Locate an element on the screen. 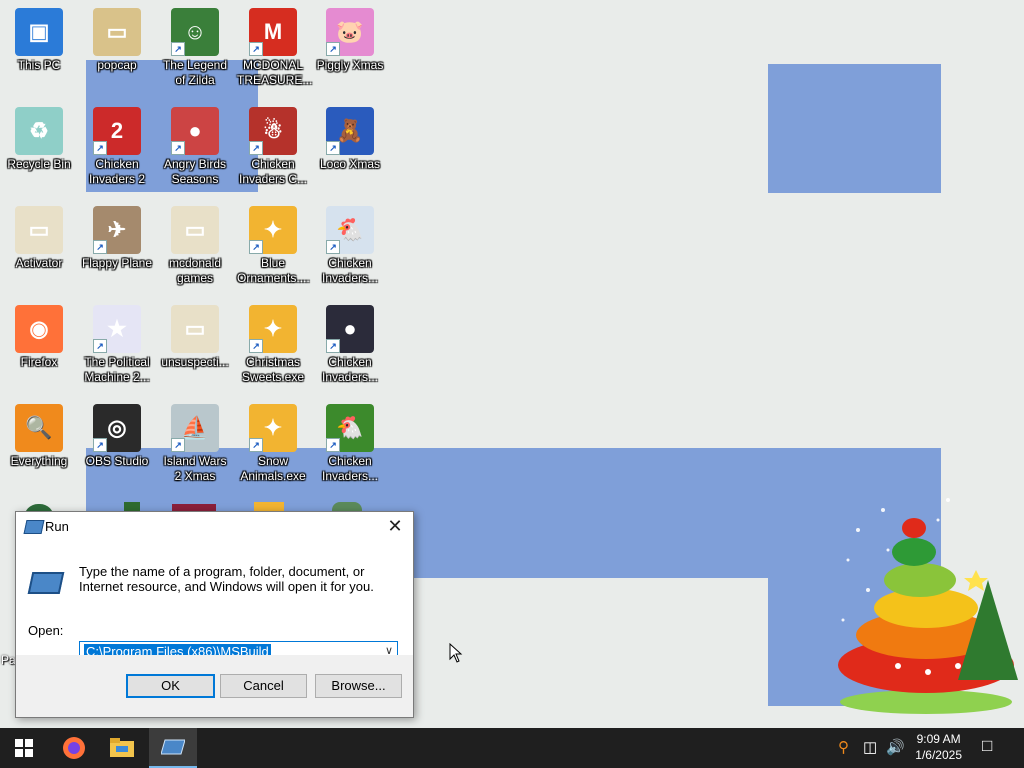  firefox-icon: ◉ is located at coordinates (39, 329).